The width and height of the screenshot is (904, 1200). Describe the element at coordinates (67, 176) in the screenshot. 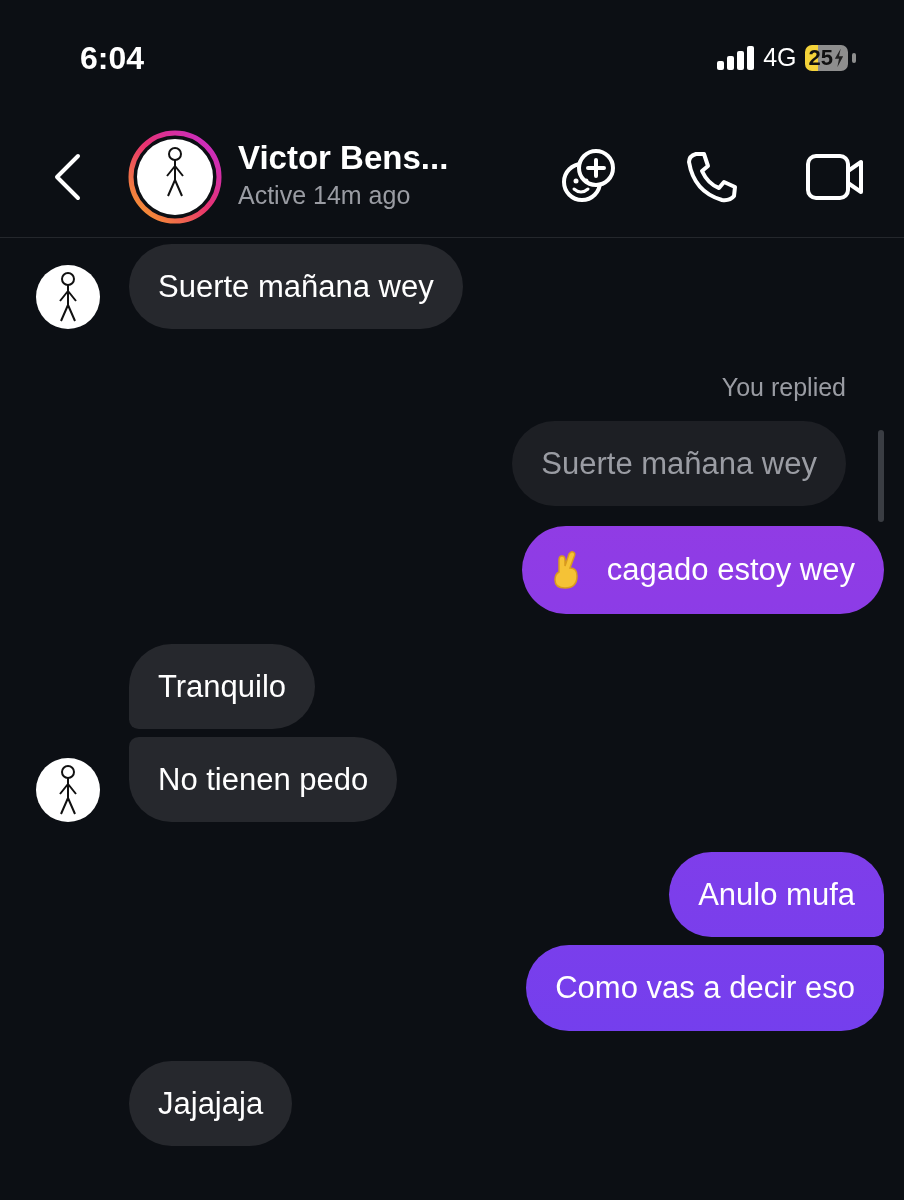

I see `back-icon` at that location.